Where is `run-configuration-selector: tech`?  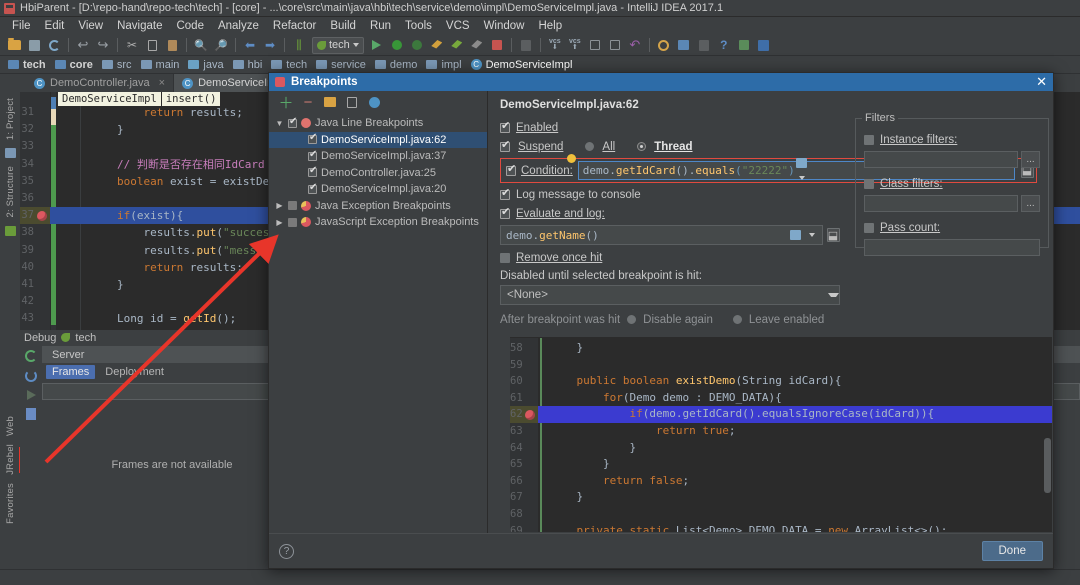
run-configuration-selector: tech is located at coordinates (338, 45).